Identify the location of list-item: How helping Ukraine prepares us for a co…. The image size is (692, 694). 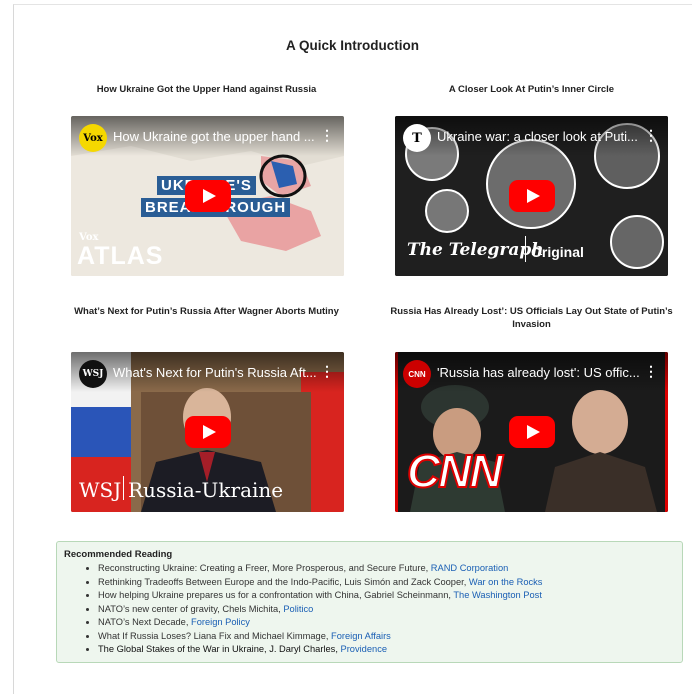
(386, 596).